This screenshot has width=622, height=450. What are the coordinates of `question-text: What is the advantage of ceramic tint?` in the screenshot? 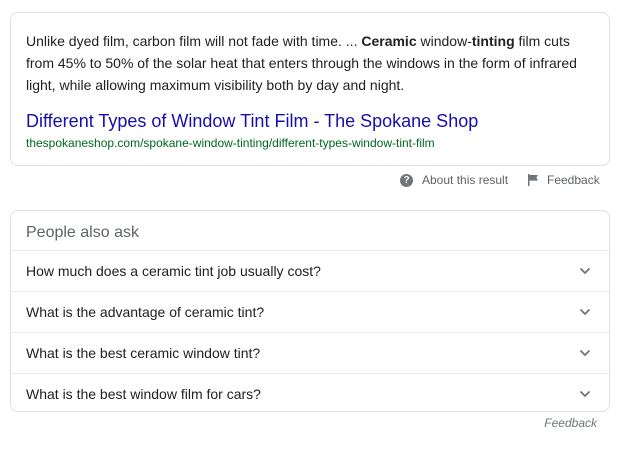 It's located at (145, 312).